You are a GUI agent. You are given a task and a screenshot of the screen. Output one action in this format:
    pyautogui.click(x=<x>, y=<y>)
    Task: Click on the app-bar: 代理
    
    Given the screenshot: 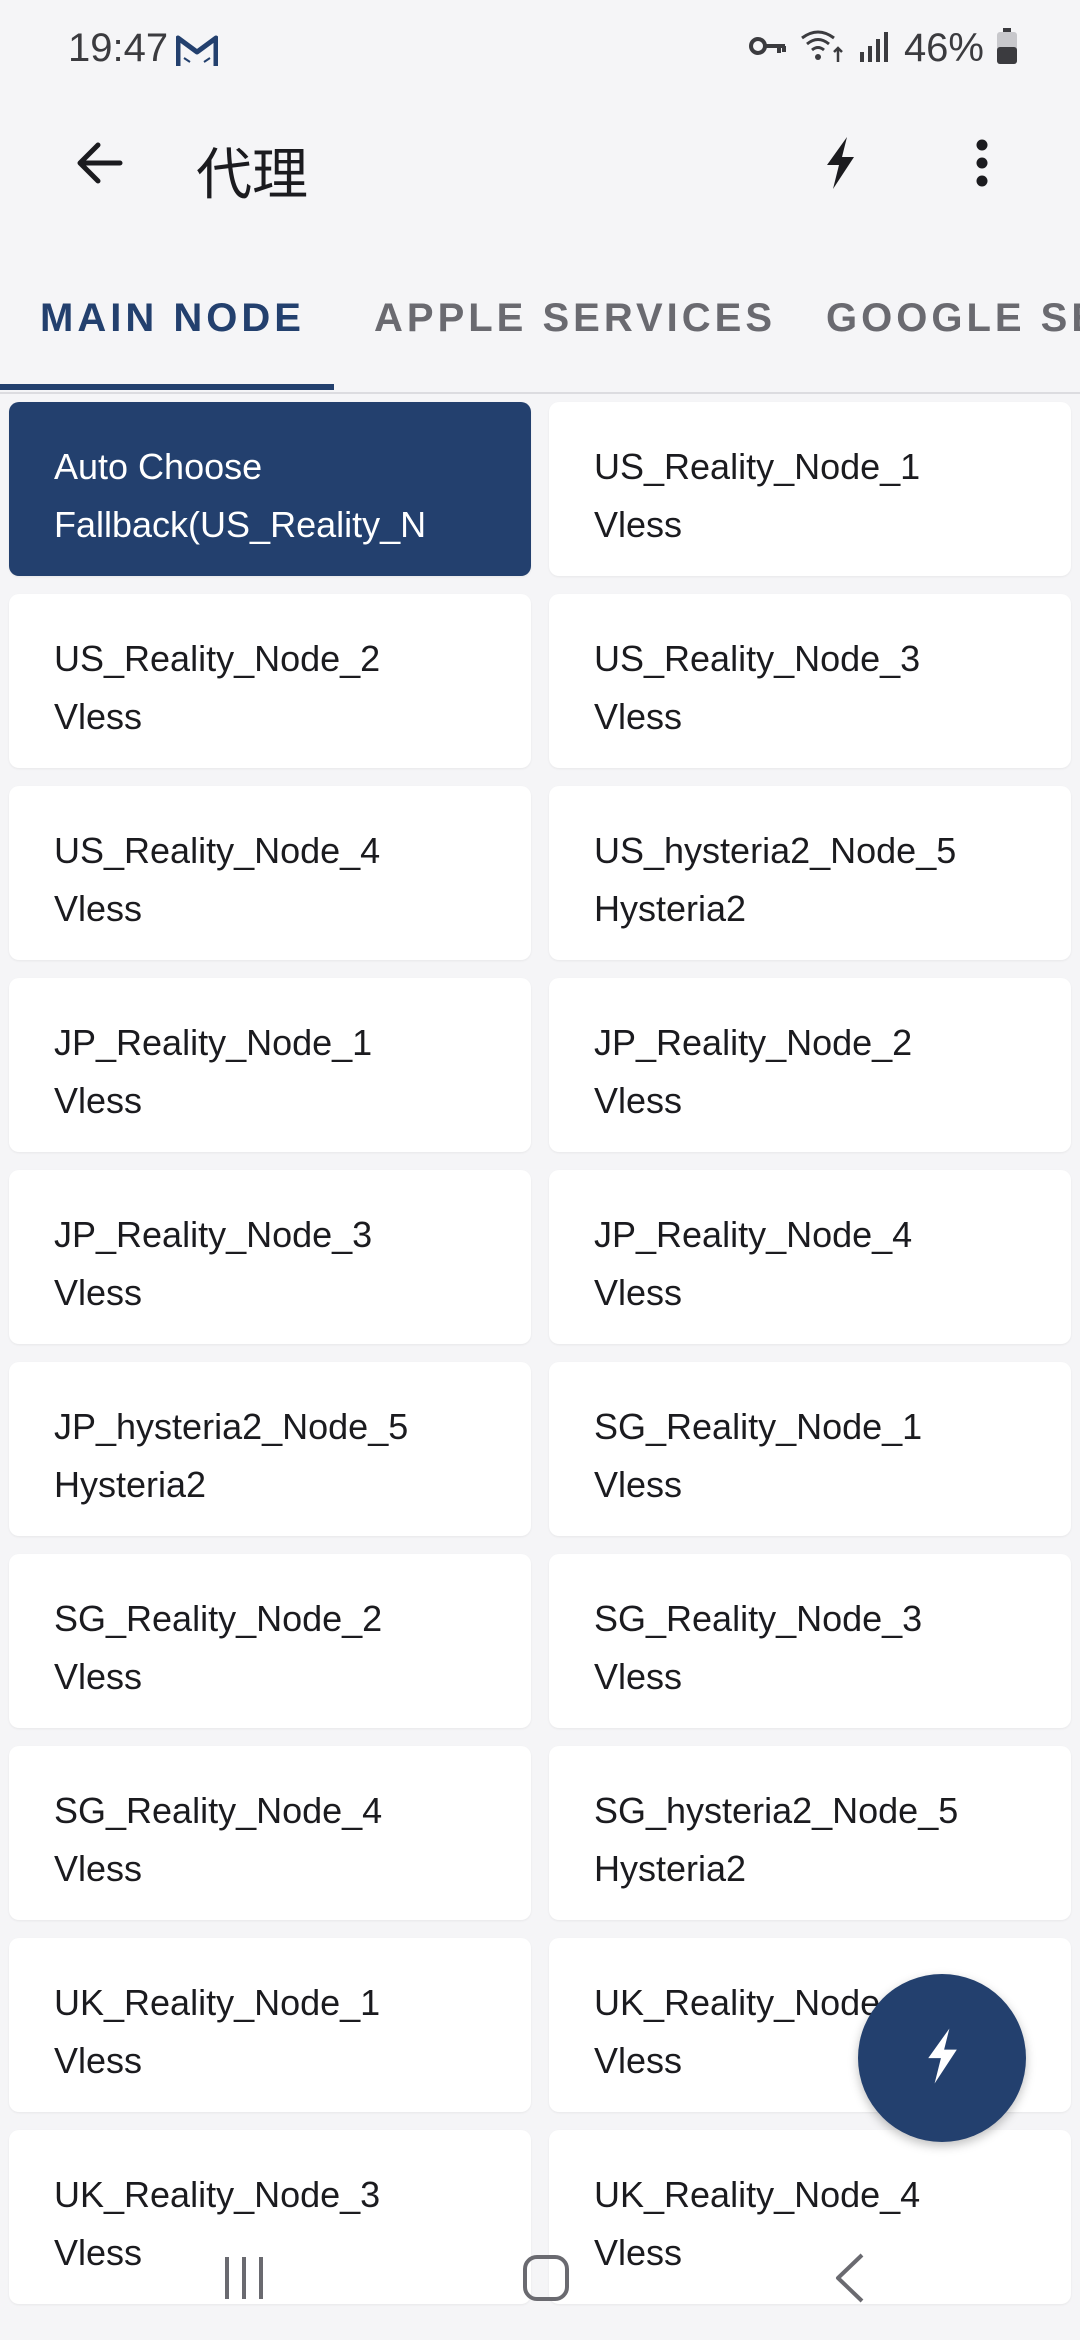 What is the action you would take?
    pyautogui.click(x=540, y=165)
    